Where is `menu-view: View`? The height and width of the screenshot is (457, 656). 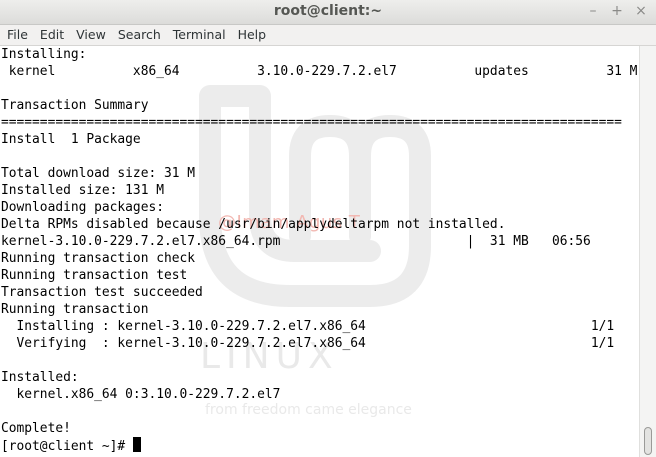
menu-view: View is located at coordinates (91, 35).